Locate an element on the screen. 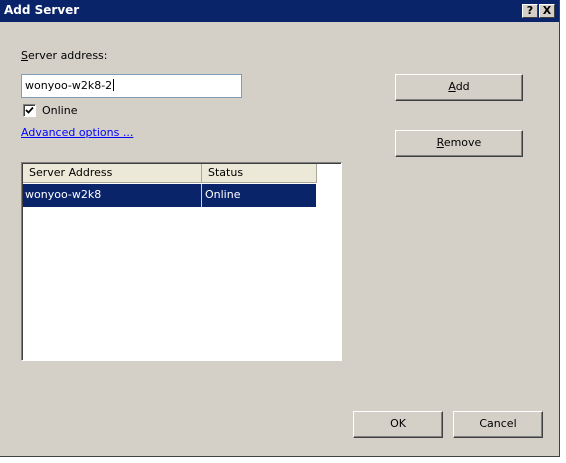 Image resolution: width=566 pixels, height=463 pixels. cancel-button-label: Cancel is located at coordinates (498, 423).